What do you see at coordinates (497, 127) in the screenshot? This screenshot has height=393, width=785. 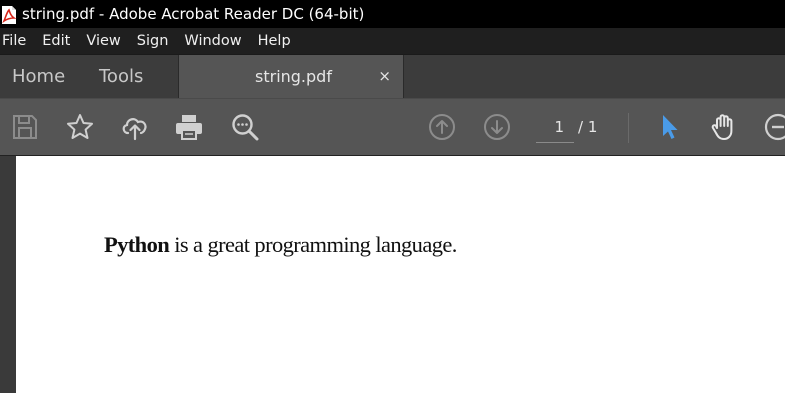 I see `page-down-icon` at bounding box center [497, 127].